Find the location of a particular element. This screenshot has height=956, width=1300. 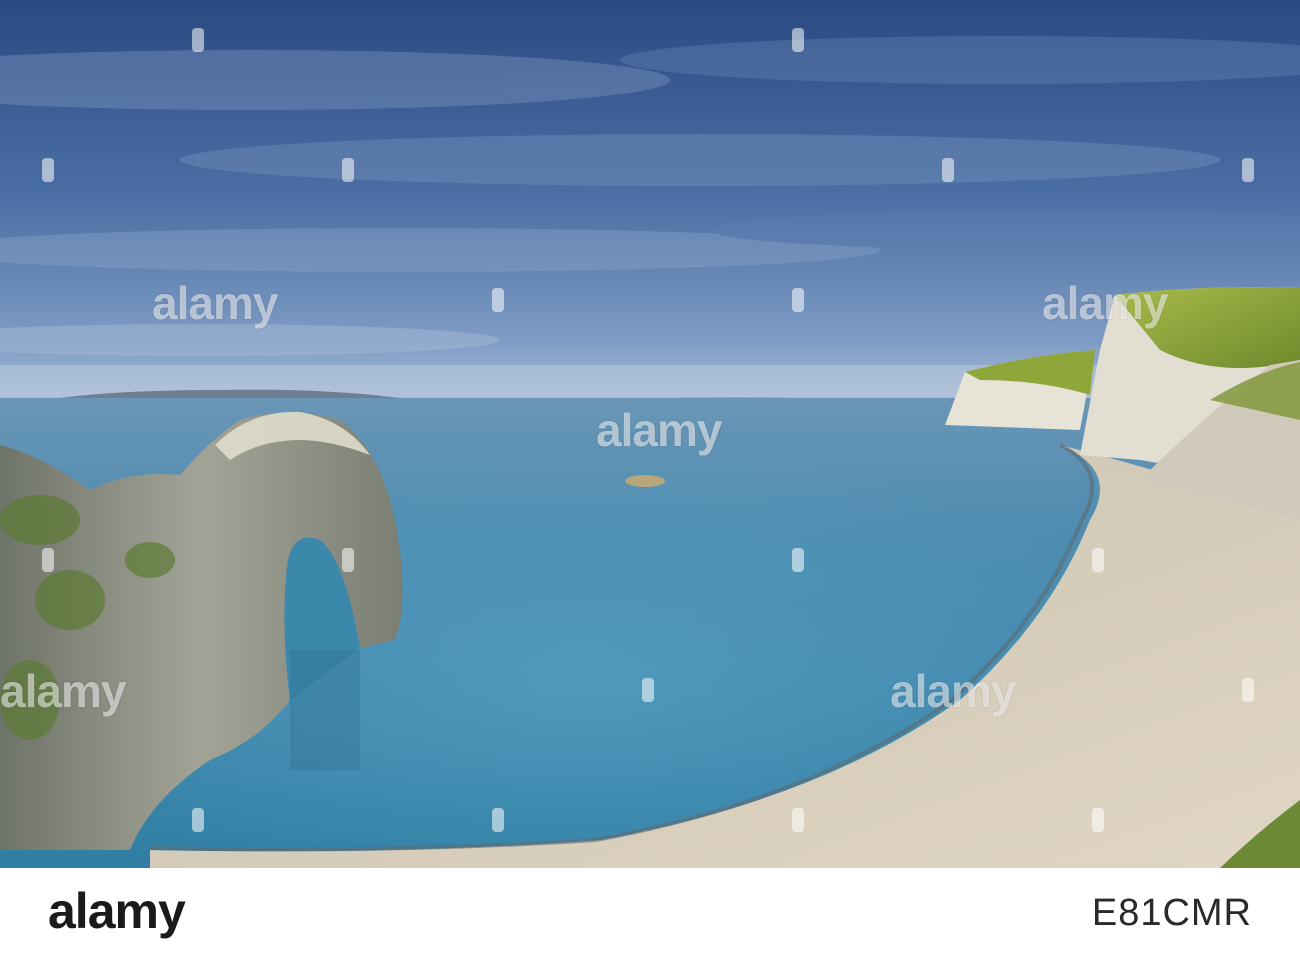

image-id: E81CMR is located at coordinates (1171, 913).